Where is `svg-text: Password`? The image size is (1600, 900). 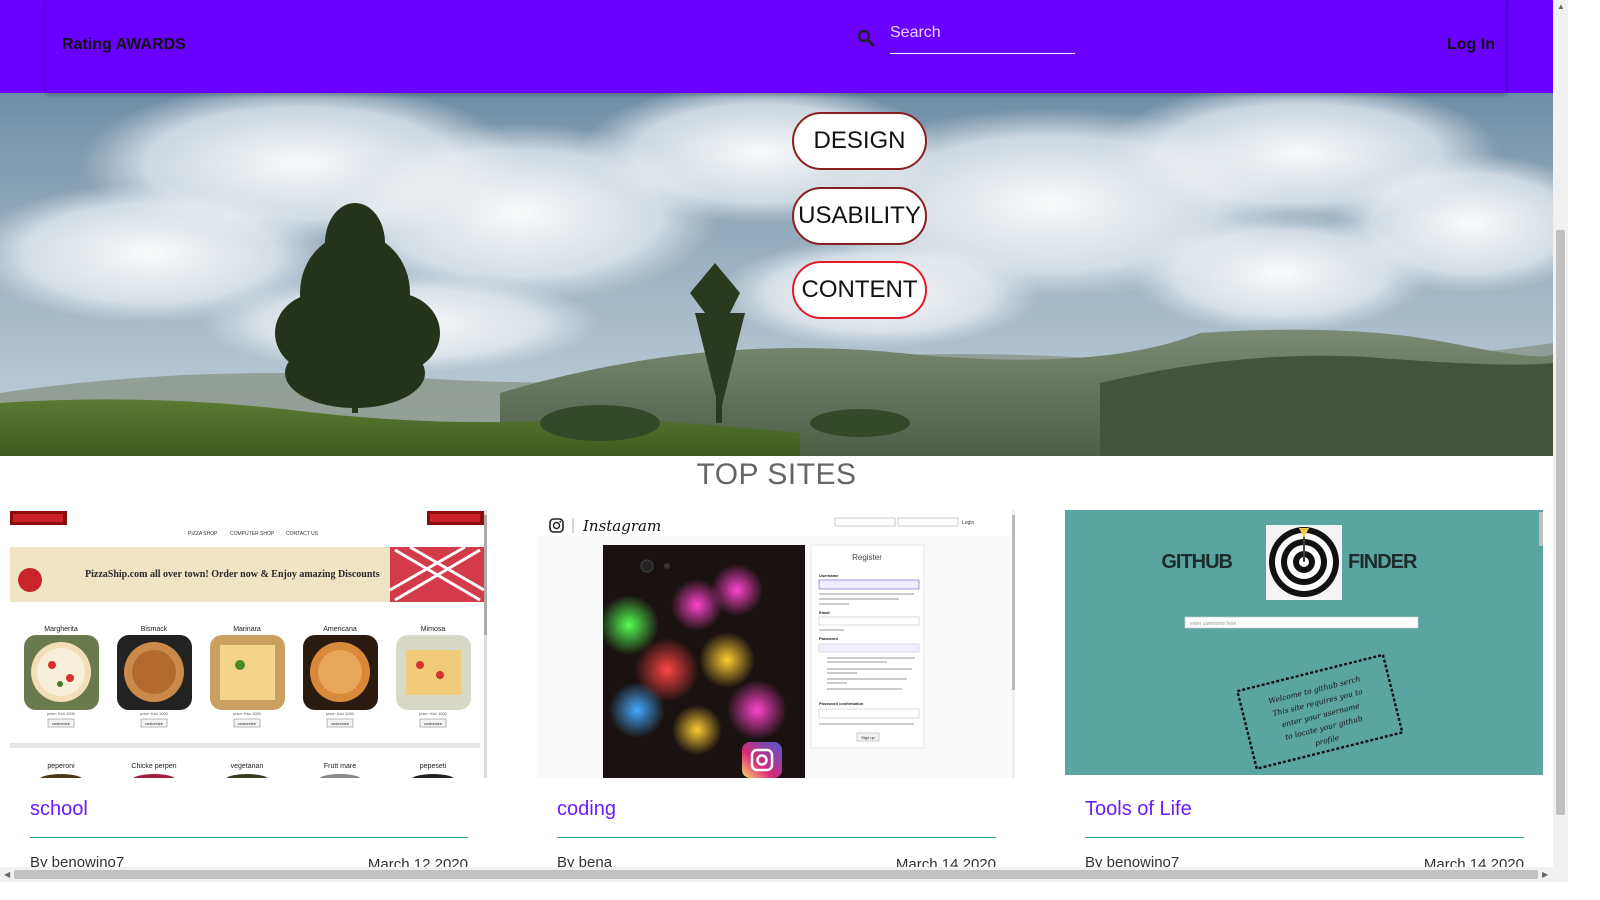 svg-text: Password is located at coordinates (828, 638).